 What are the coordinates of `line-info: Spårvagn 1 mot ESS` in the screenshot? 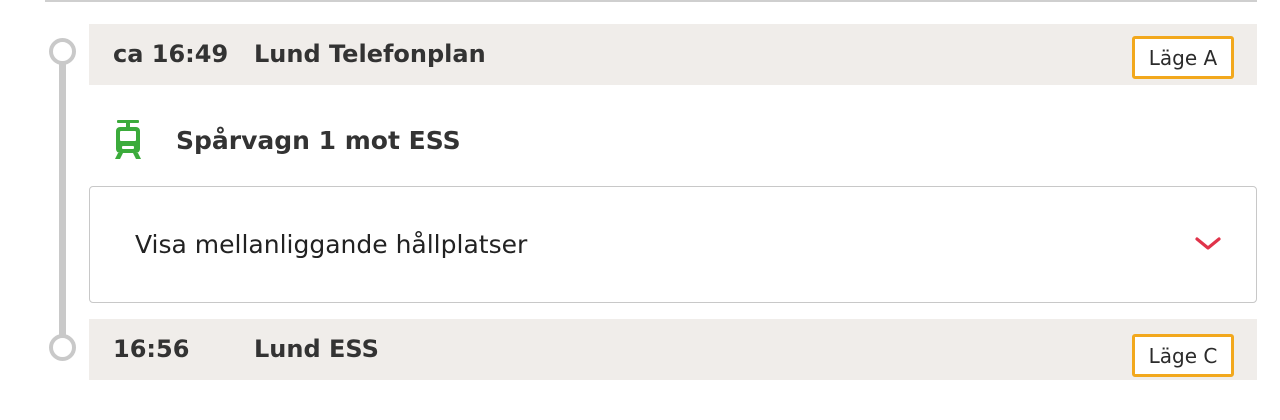 It's located at (287, 140).